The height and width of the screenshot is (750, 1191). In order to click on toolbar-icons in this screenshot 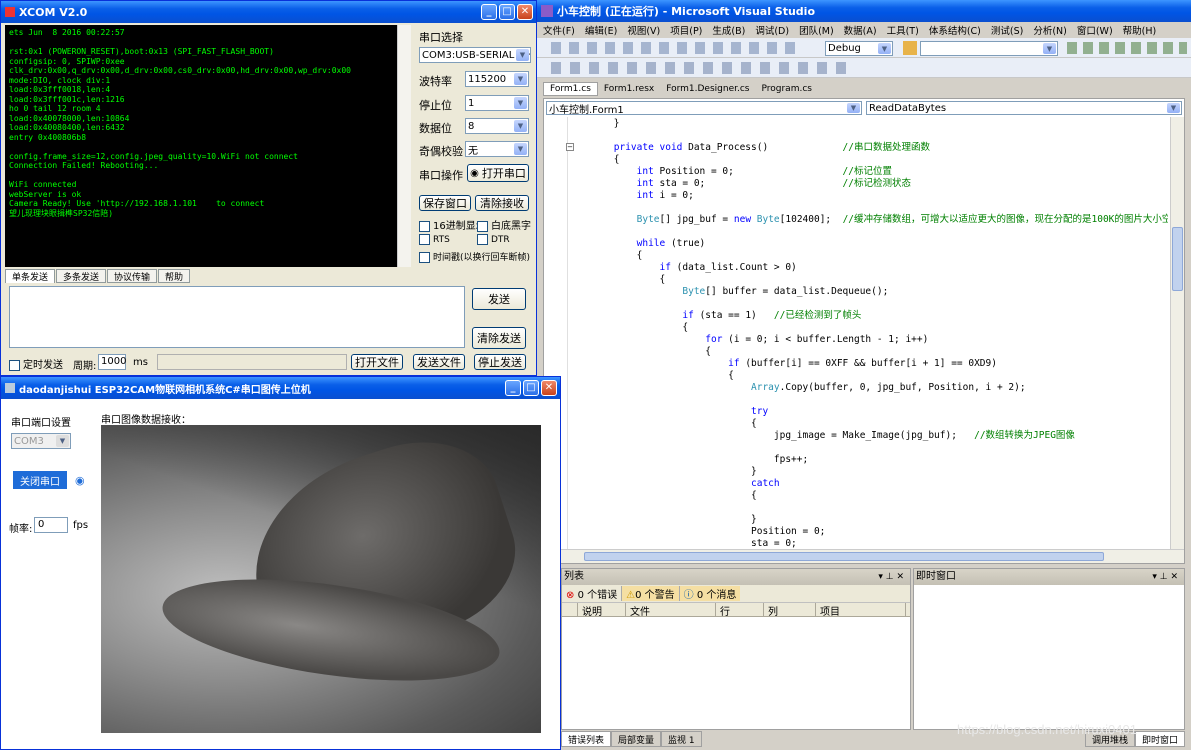, I will do `click(676, 48)`.